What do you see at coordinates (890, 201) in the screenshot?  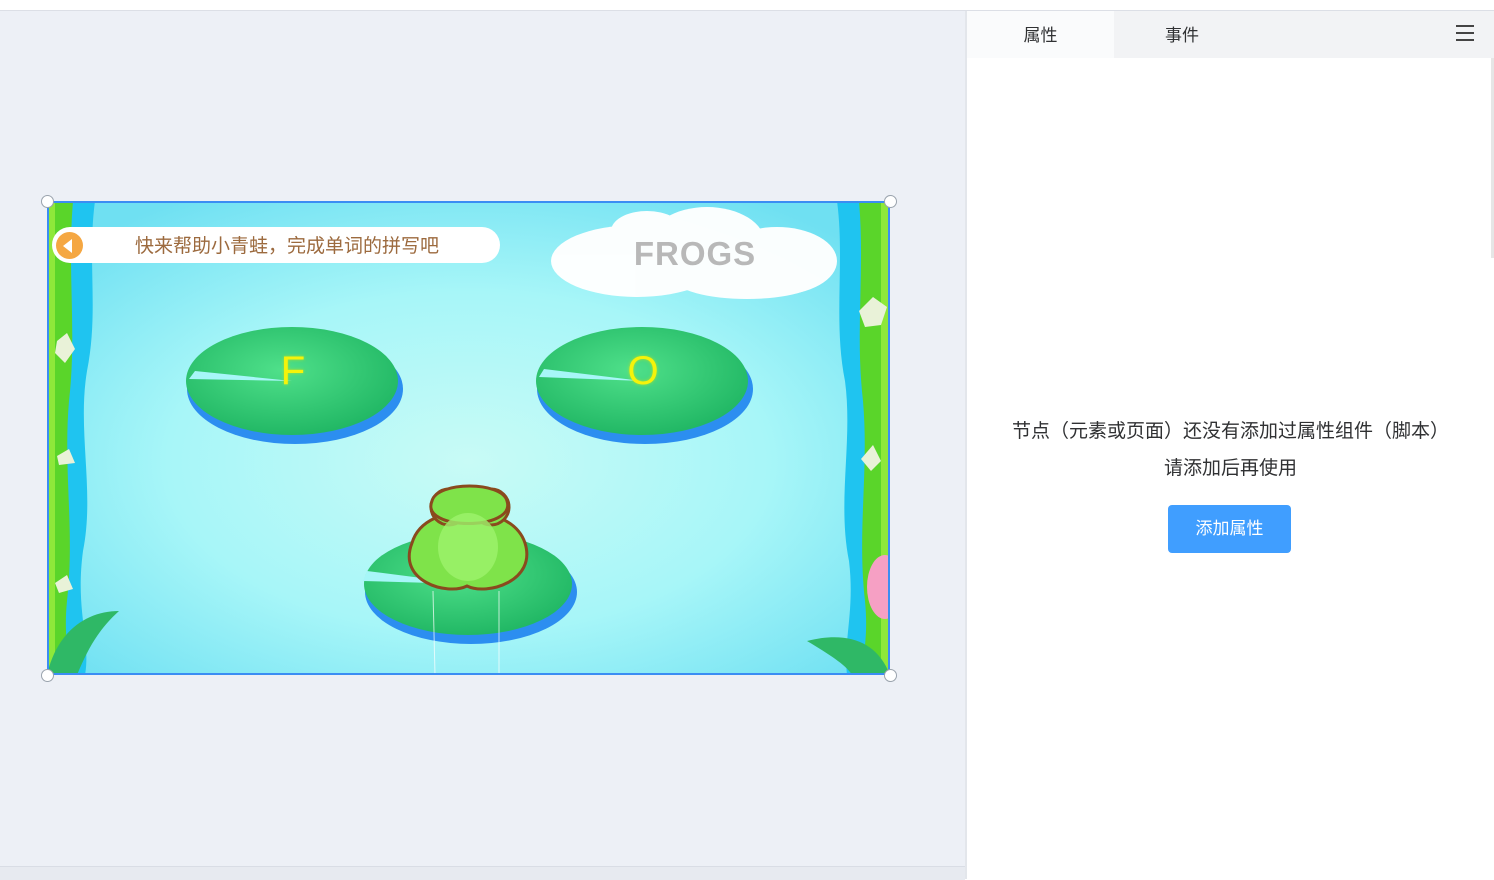 I see `resize-handle-top-right` at bounding box center [890, 201].